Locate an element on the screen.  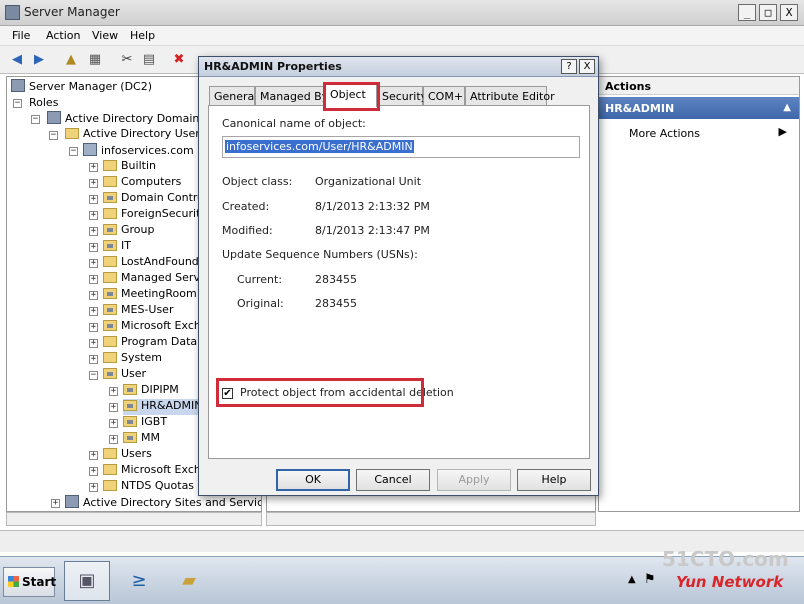
tree-roles: Roles is located at coordinates (43, 103).